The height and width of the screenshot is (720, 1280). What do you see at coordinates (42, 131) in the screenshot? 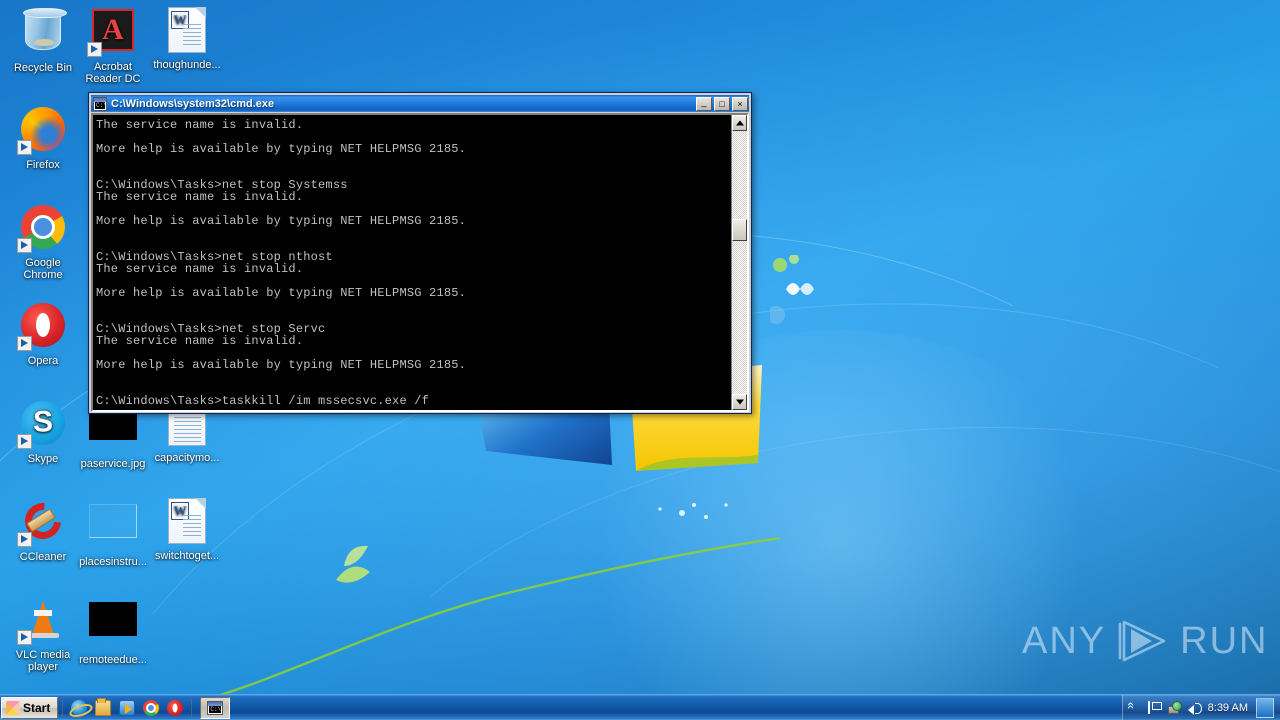
I see `firefox-icon` at bounding box center [42, 131].